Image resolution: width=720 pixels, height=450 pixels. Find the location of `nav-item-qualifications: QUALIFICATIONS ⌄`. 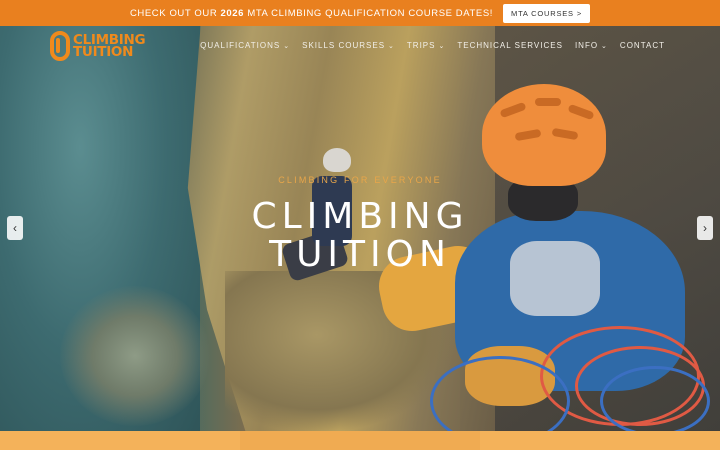

nav-item-qualifications: QUALIFICATIONS ⌄ is located at coordinates (245, 45).